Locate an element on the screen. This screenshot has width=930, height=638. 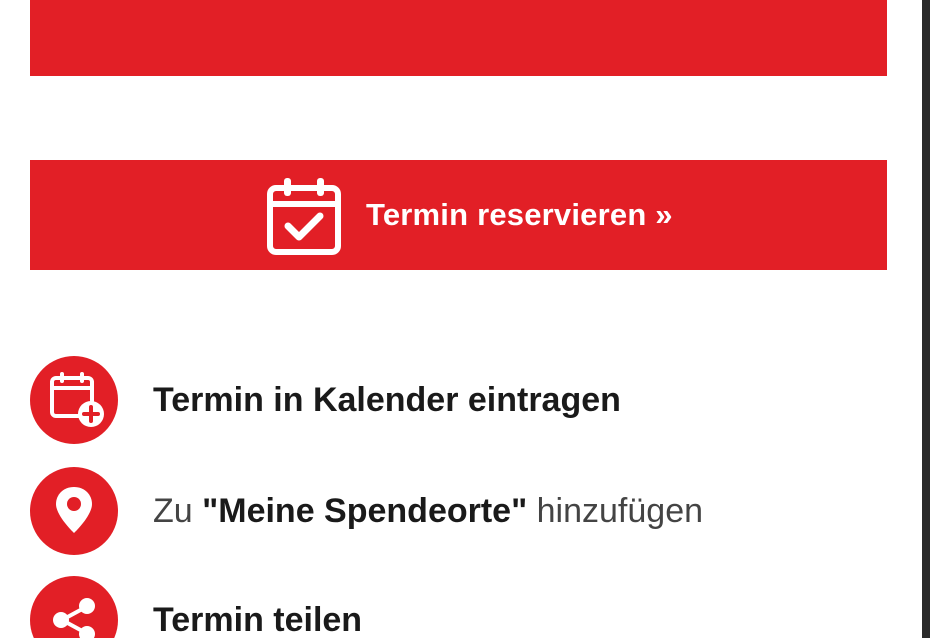
reserve-appointment-label: Termin reservieren » is located at coordinates (519, 214).